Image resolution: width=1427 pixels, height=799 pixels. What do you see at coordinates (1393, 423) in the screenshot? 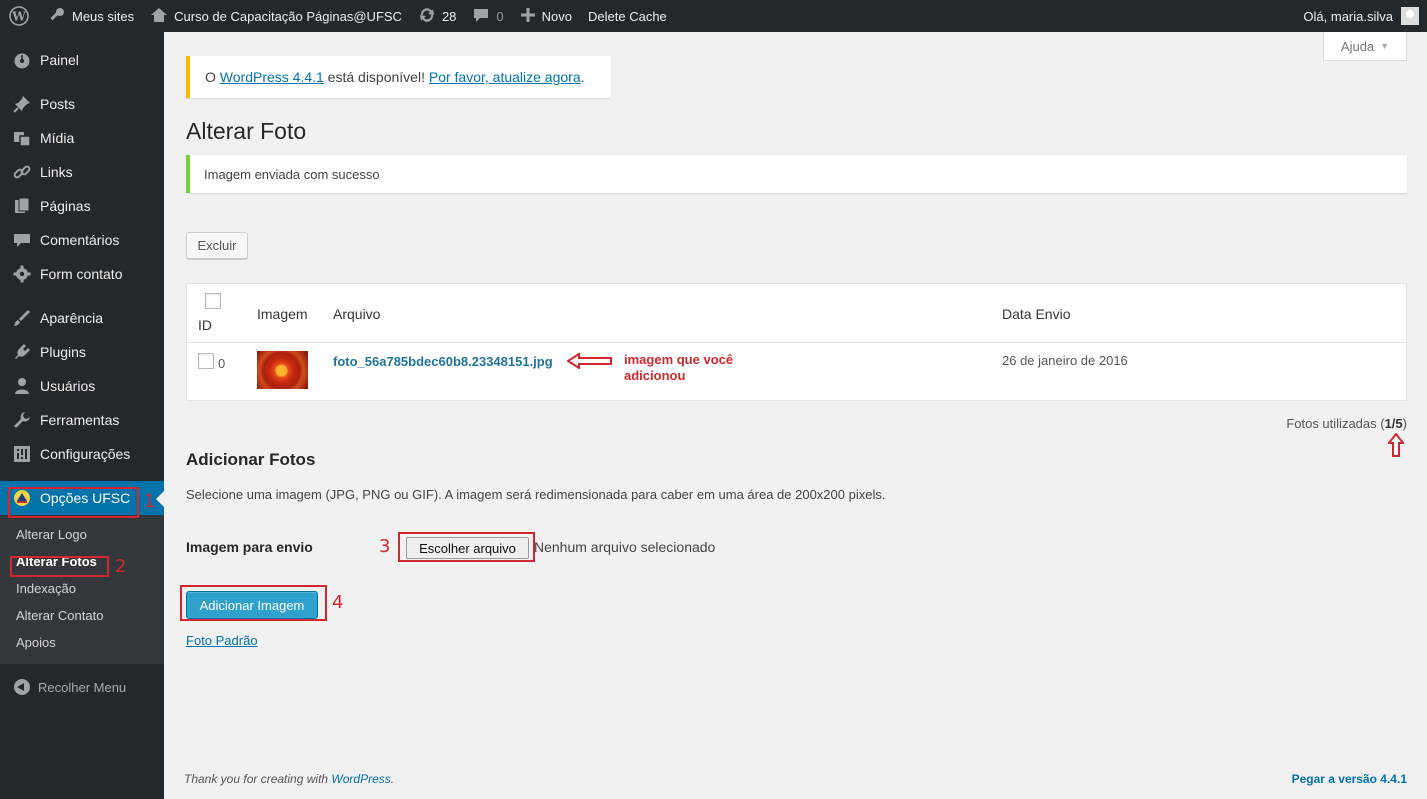
I see `photos-used-value: 1/5` at bounding box center [1393, 423].